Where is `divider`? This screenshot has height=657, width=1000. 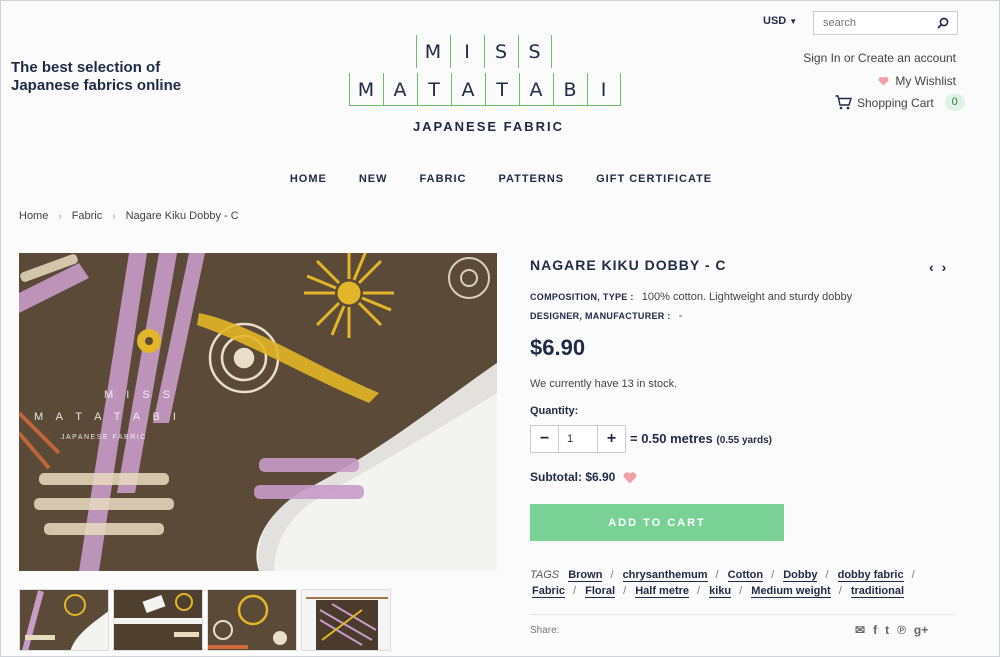 divider is located at coordinates (742, 614).